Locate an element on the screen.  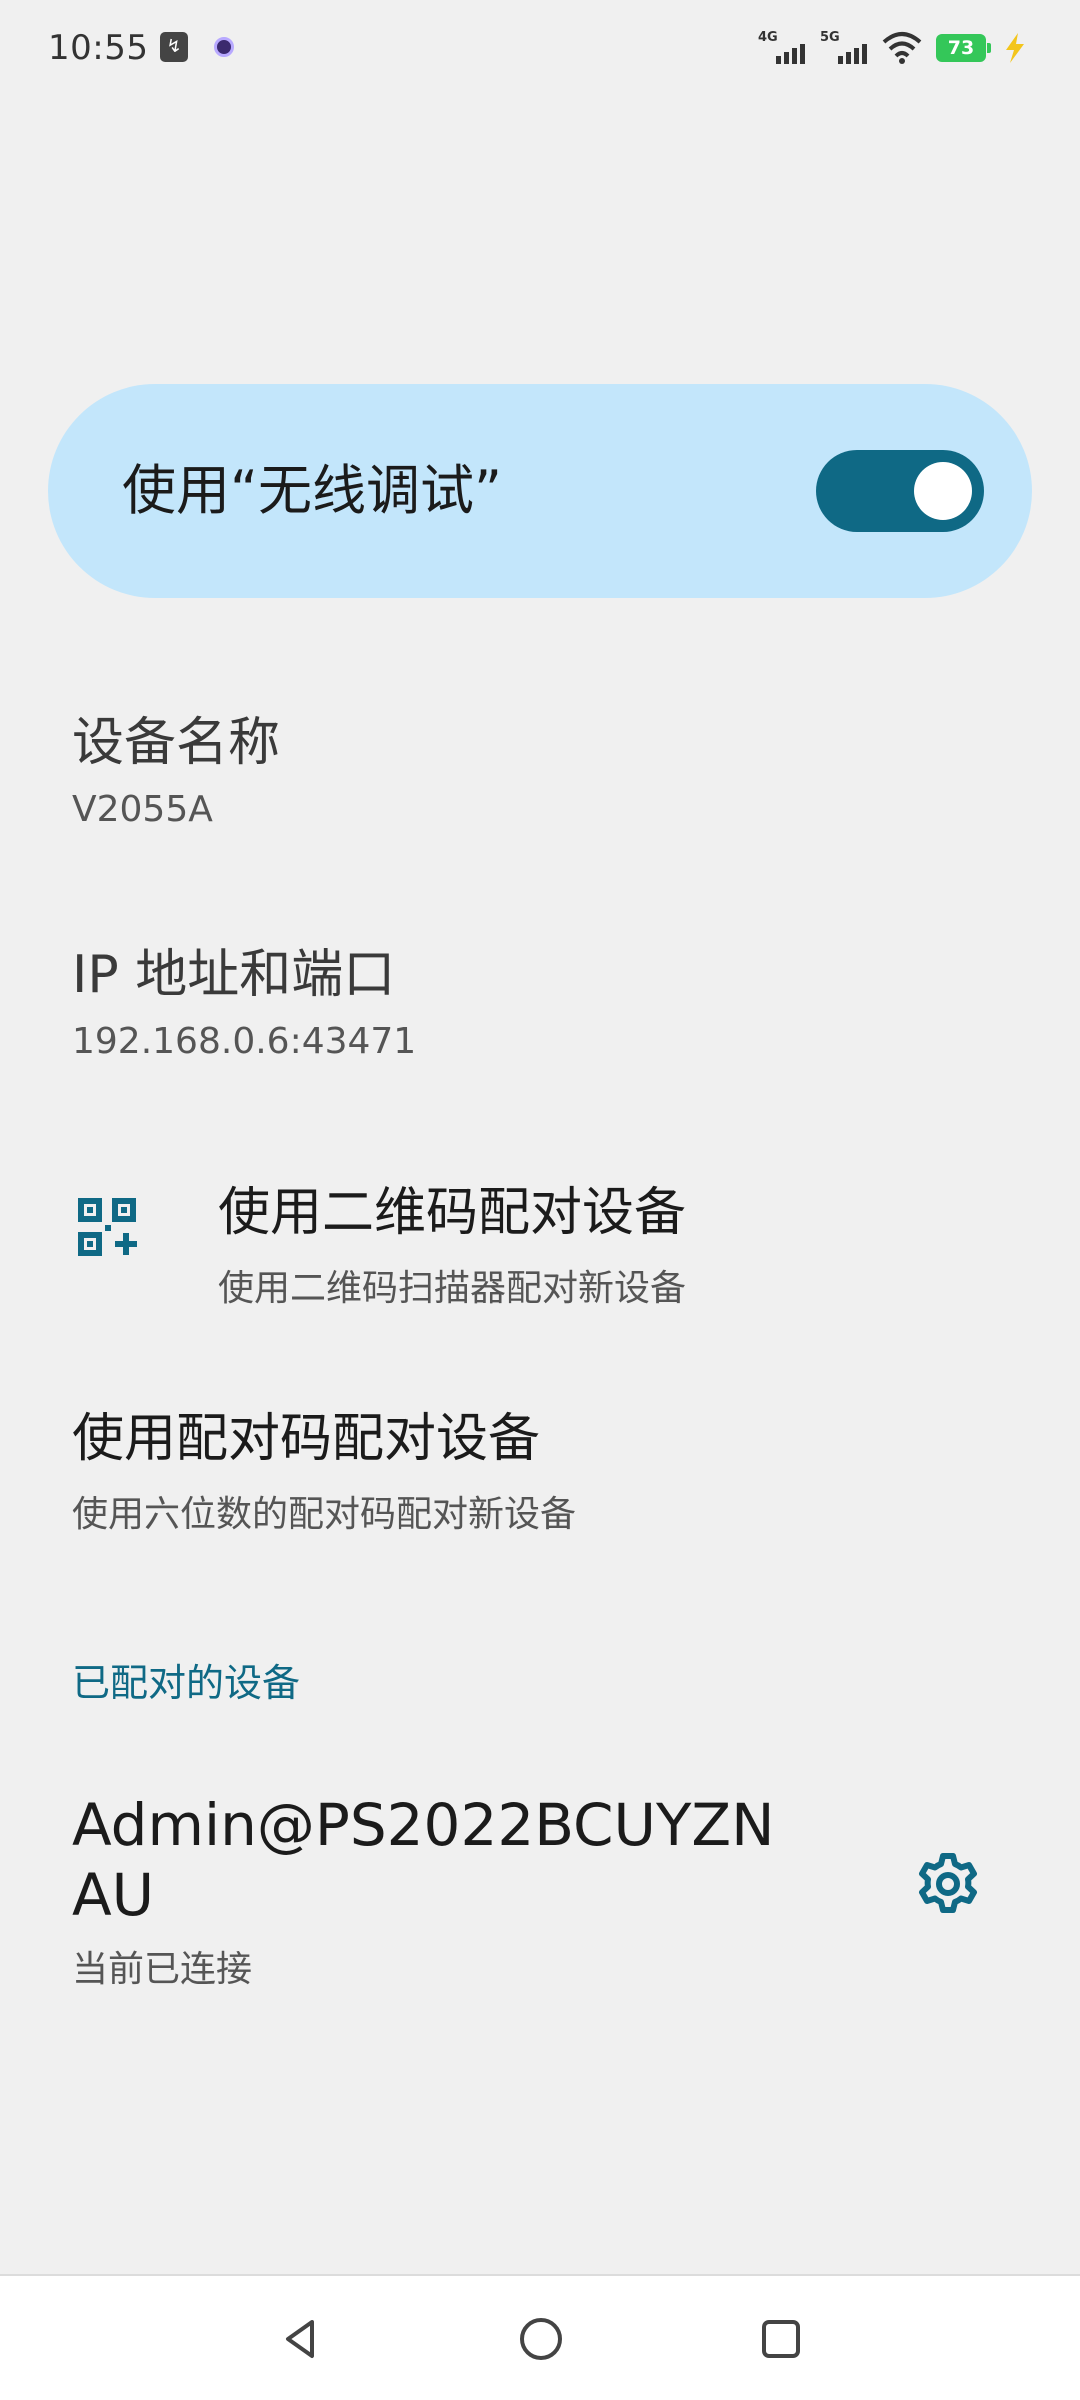
wireless-debugging-label: 使用“无线调试” is located at coordinates (312, 490).